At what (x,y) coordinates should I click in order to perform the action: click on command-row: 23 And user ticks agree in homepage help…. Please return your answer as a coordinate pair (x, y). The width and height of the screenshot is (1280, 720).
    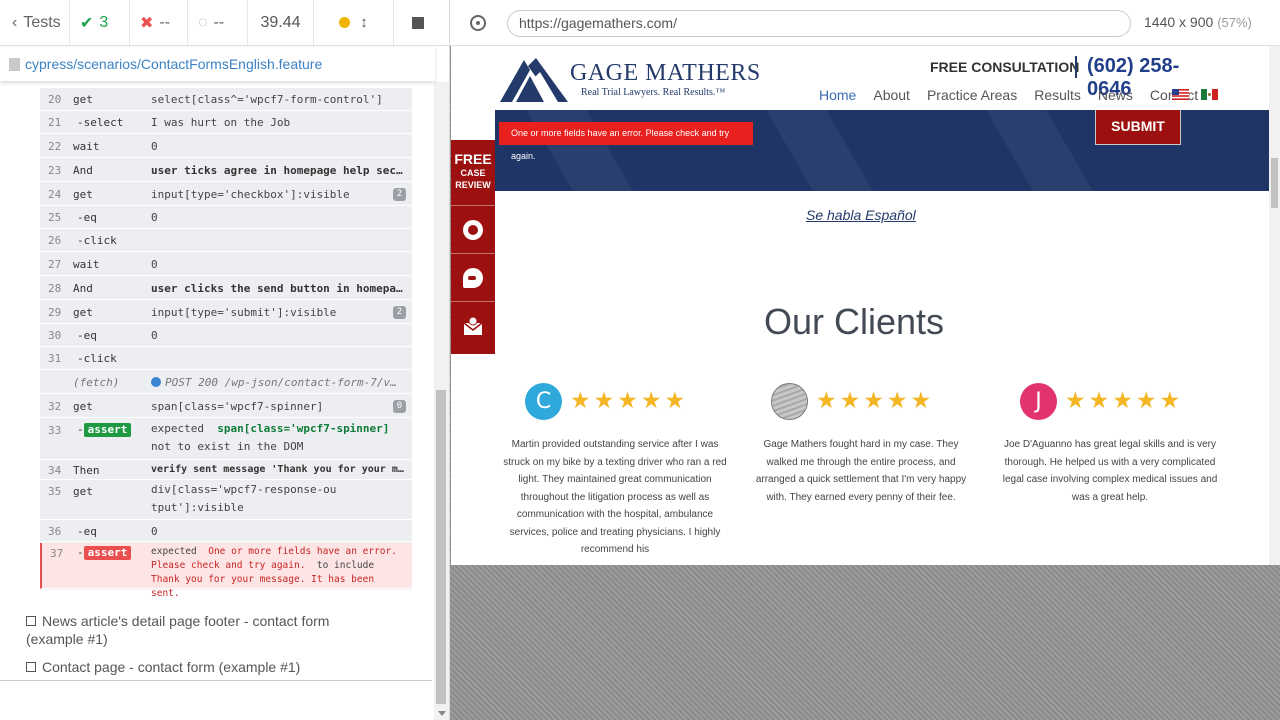
    Looking at the image, I should click on (226, 170).